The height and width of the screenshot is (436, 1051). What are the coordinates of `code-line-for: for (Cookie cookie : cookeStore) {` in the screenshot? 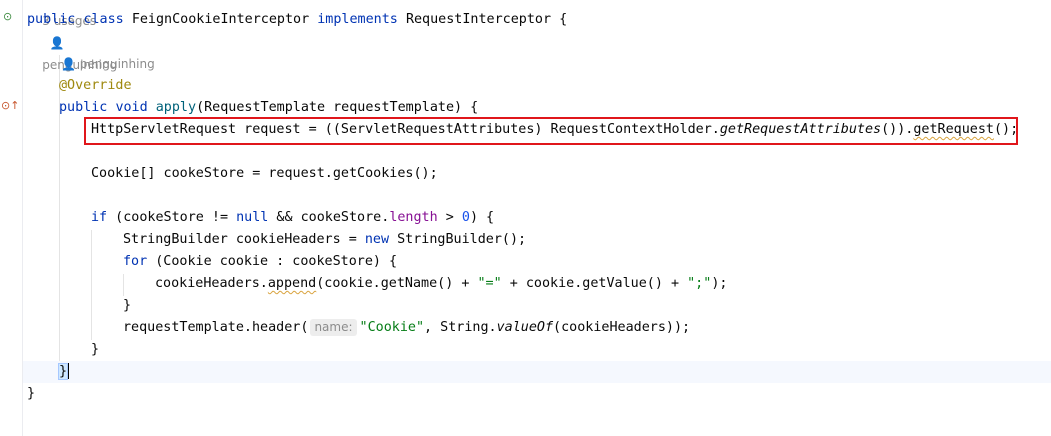 It's located at (260, 262).